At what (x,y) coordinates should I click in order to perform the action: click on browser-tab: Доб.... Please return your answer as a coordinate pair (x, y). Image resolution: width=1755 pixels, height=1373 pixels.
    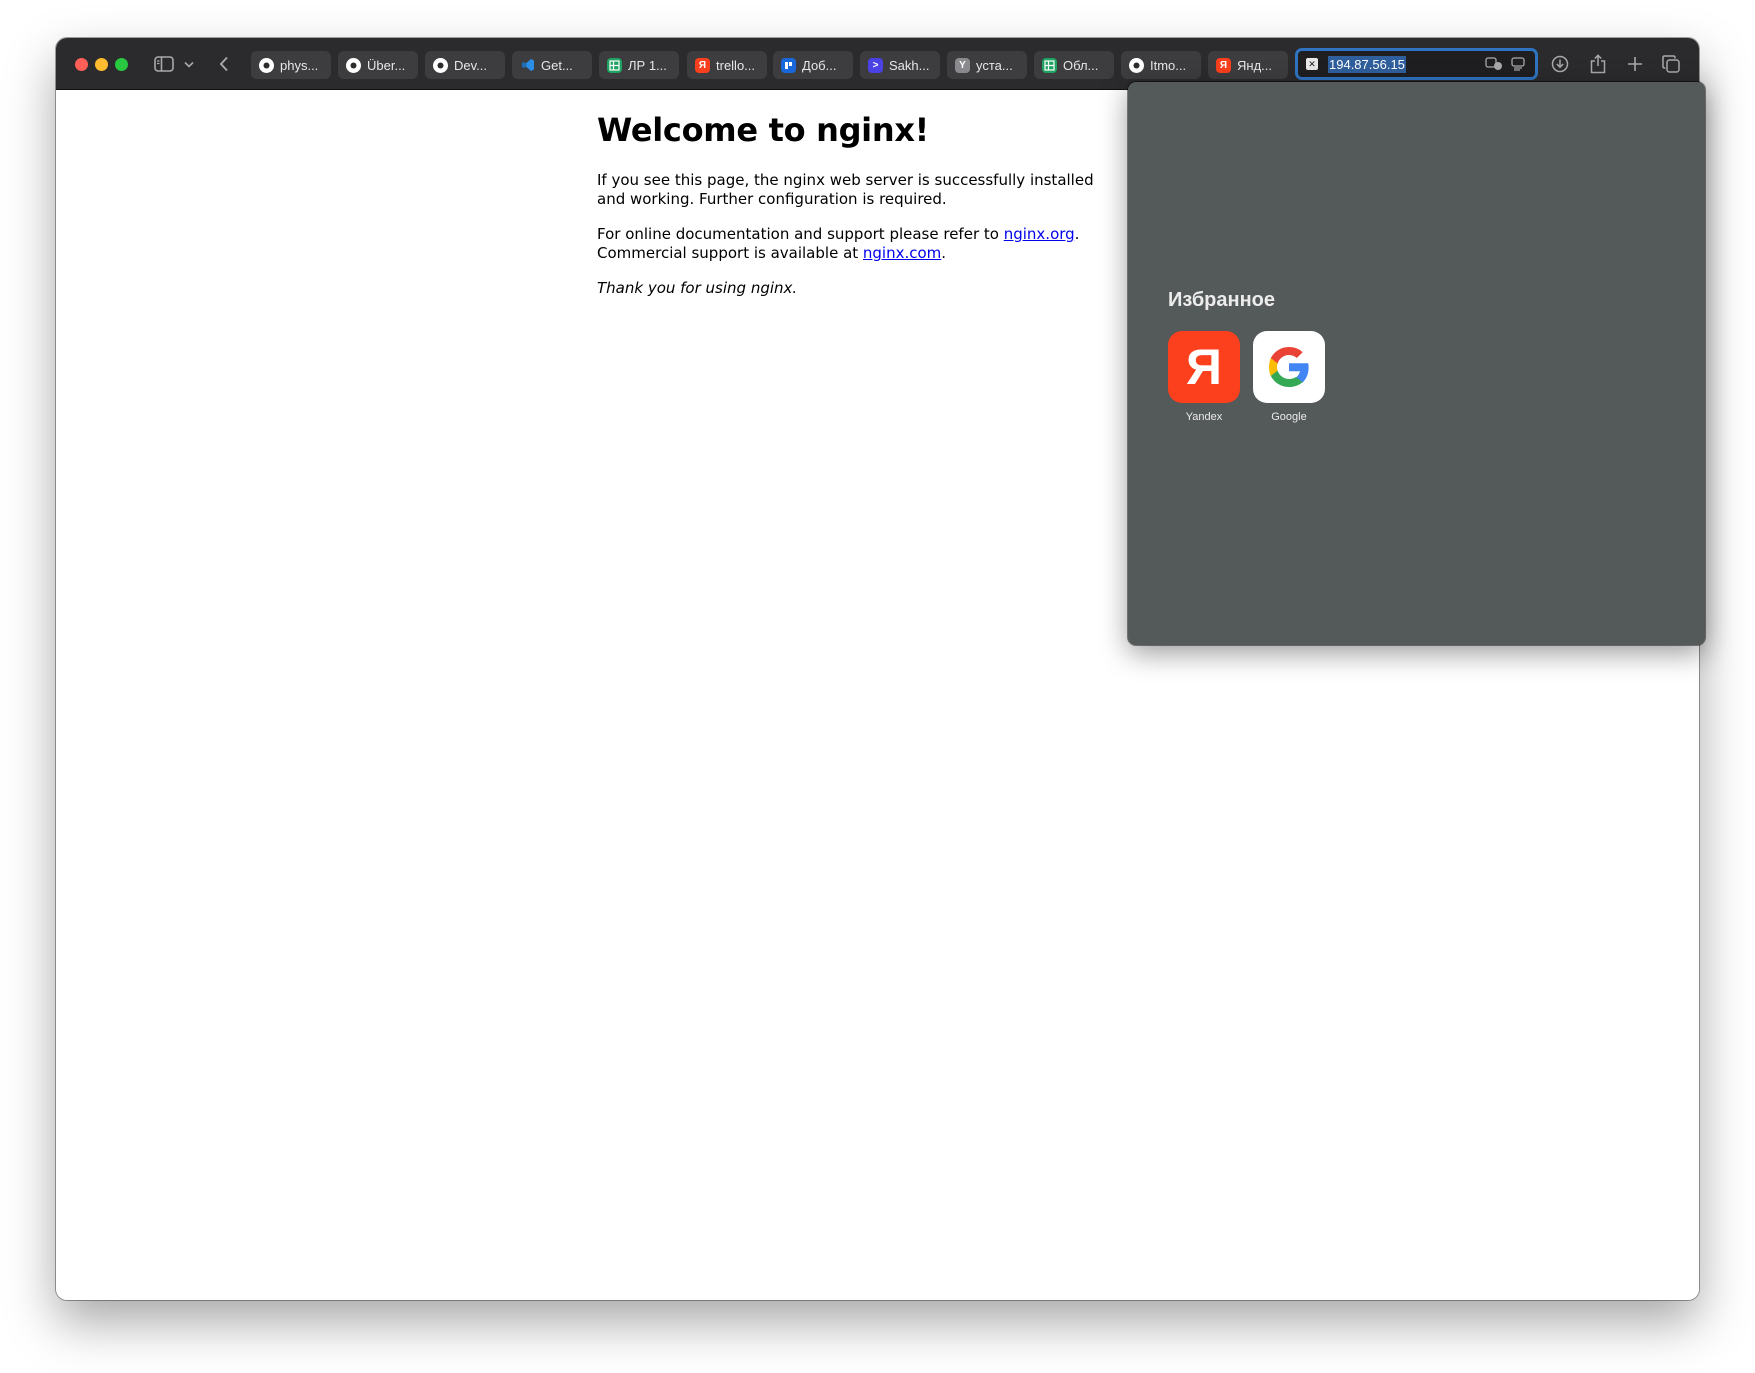
    Looking at the image, I should click on (813, 65).